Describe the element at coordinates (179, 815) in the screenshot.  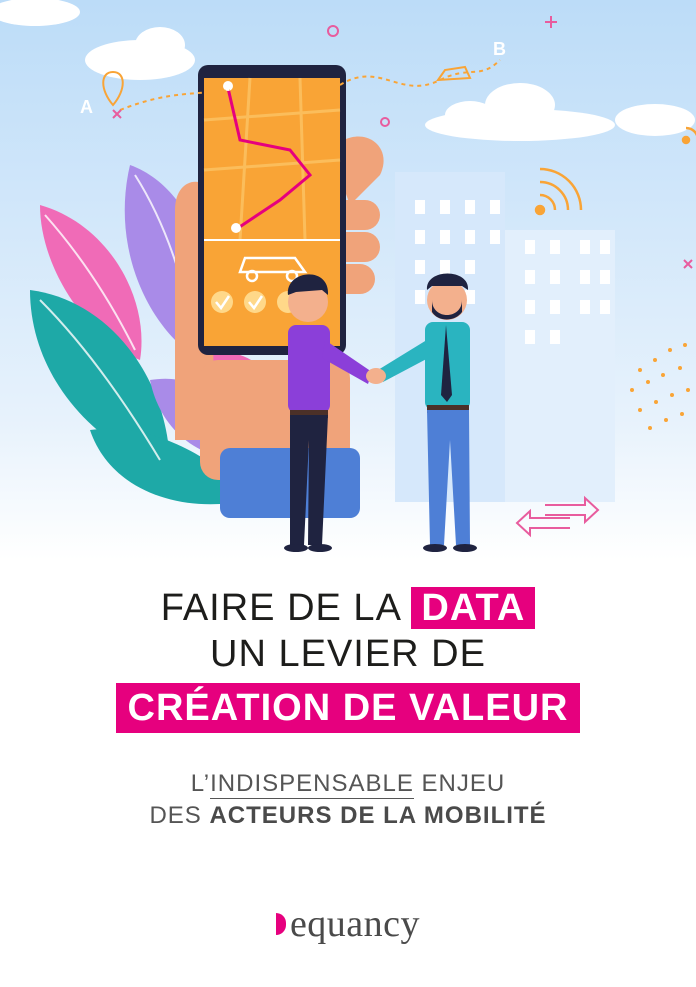
I see `subtitle-line-2-prefix: DES` at that location.